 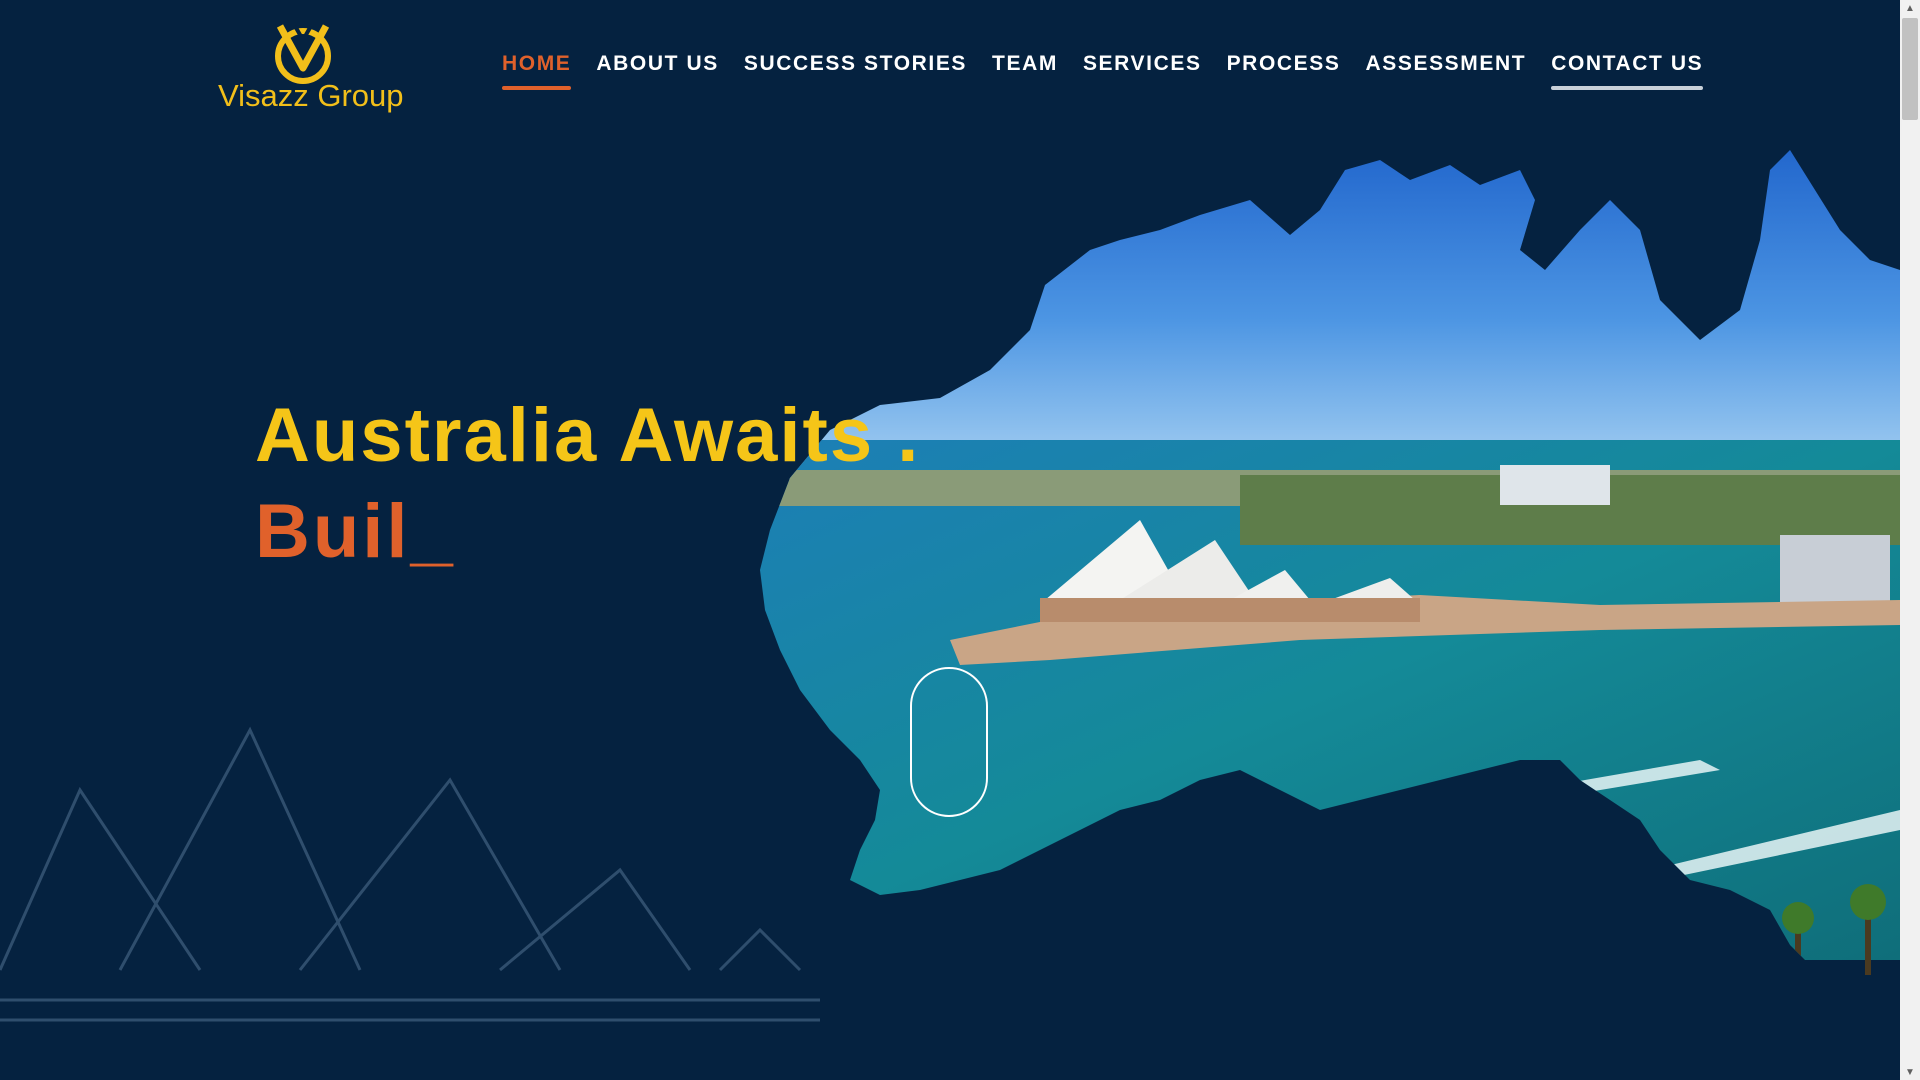 I want to click on vertical-scrollbar: ▲ ▼, so click(x=1910, y=540).